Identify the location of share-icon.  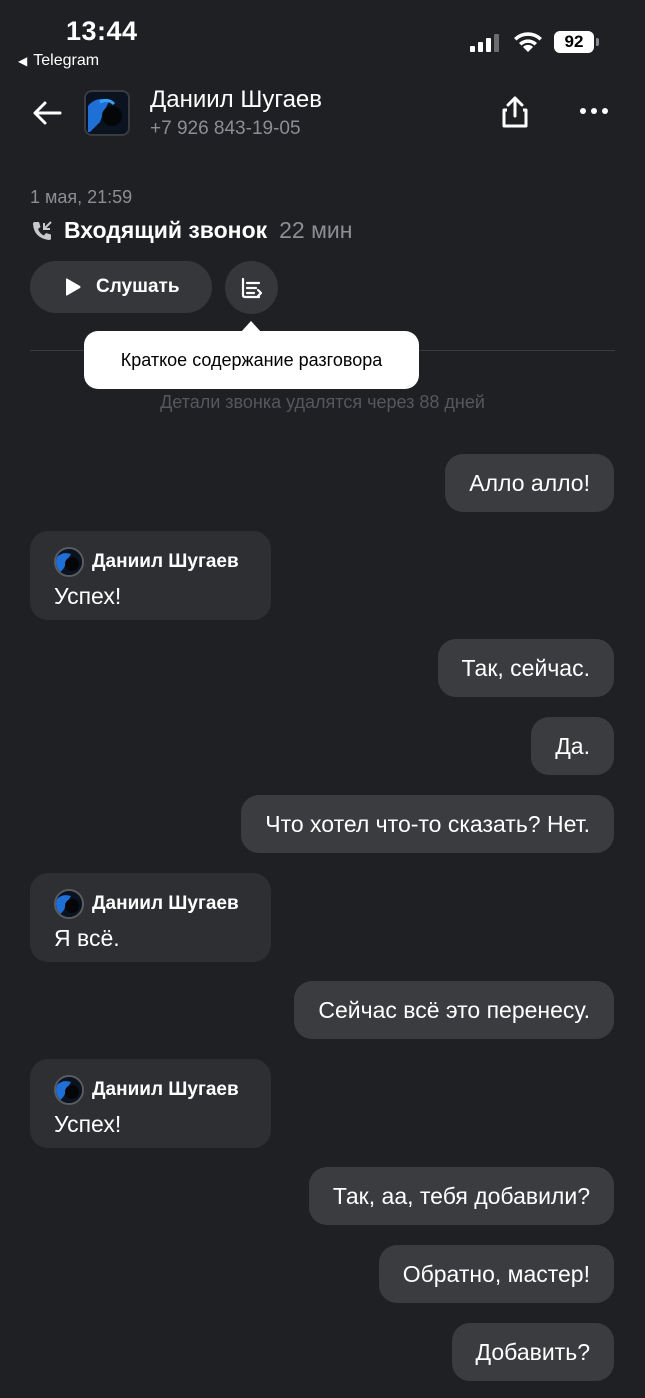
(515, 112).